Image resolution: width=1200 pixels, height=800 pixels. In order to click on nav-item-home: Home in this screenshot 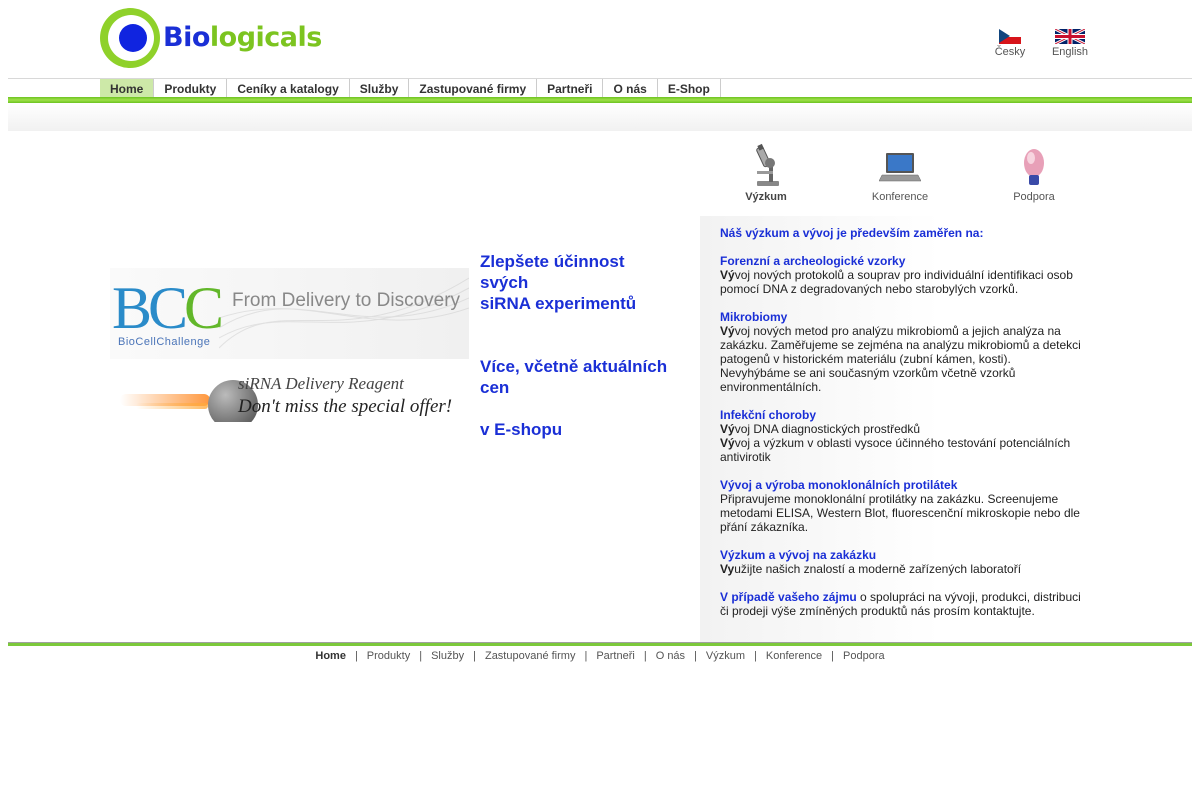, I will do `click(127, 88)`.